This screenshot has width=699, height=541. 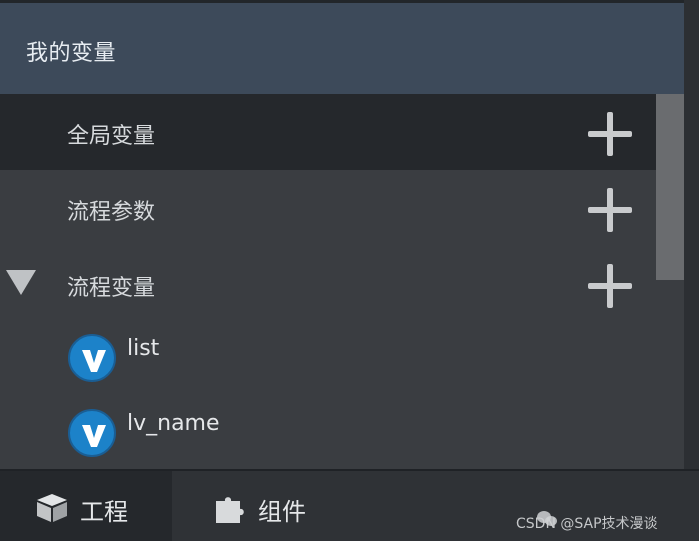 I want to click on expand-triangle-icon, so click(x=21, y=282).